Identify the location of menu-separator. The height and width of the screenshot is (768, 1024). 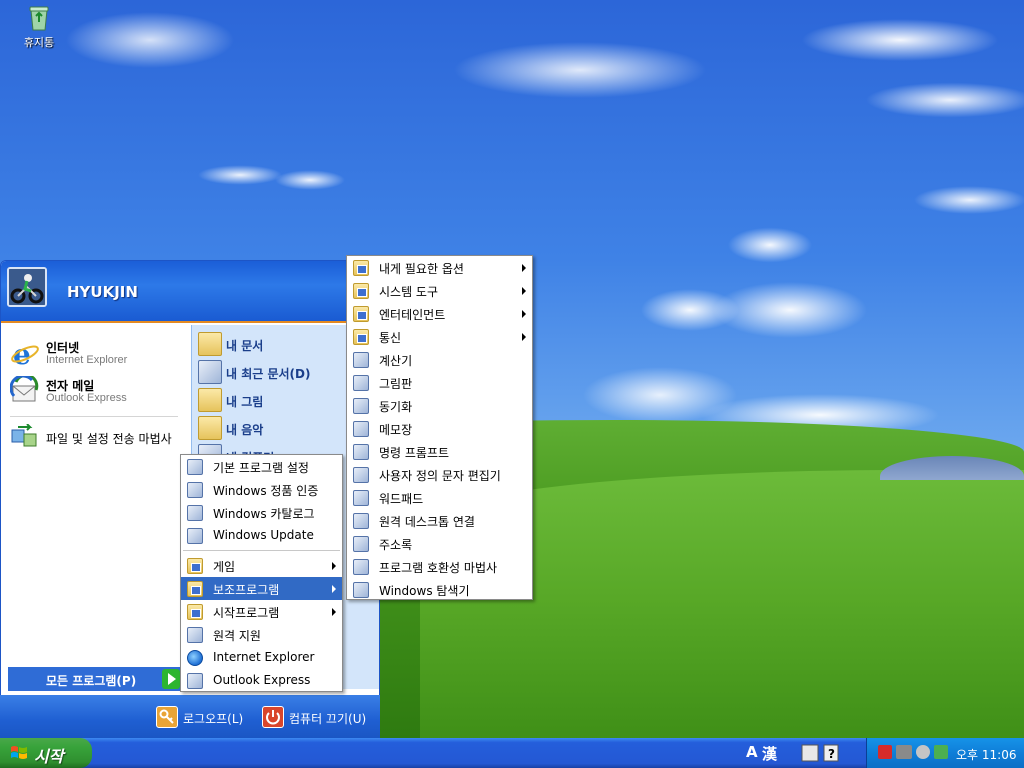
(261, 550).